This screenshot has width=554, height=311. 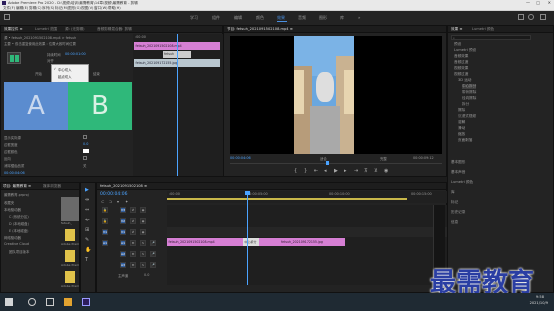 I want to click on premiere-taskbar-icon, so click(x=86, y=302).